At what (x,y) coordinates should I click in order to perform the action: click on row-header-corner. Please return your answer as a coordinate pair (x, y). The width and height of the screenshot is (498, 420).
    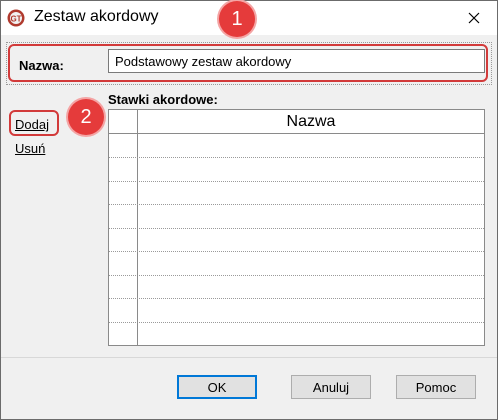
    Looking at the image, I should click on (123, 121).